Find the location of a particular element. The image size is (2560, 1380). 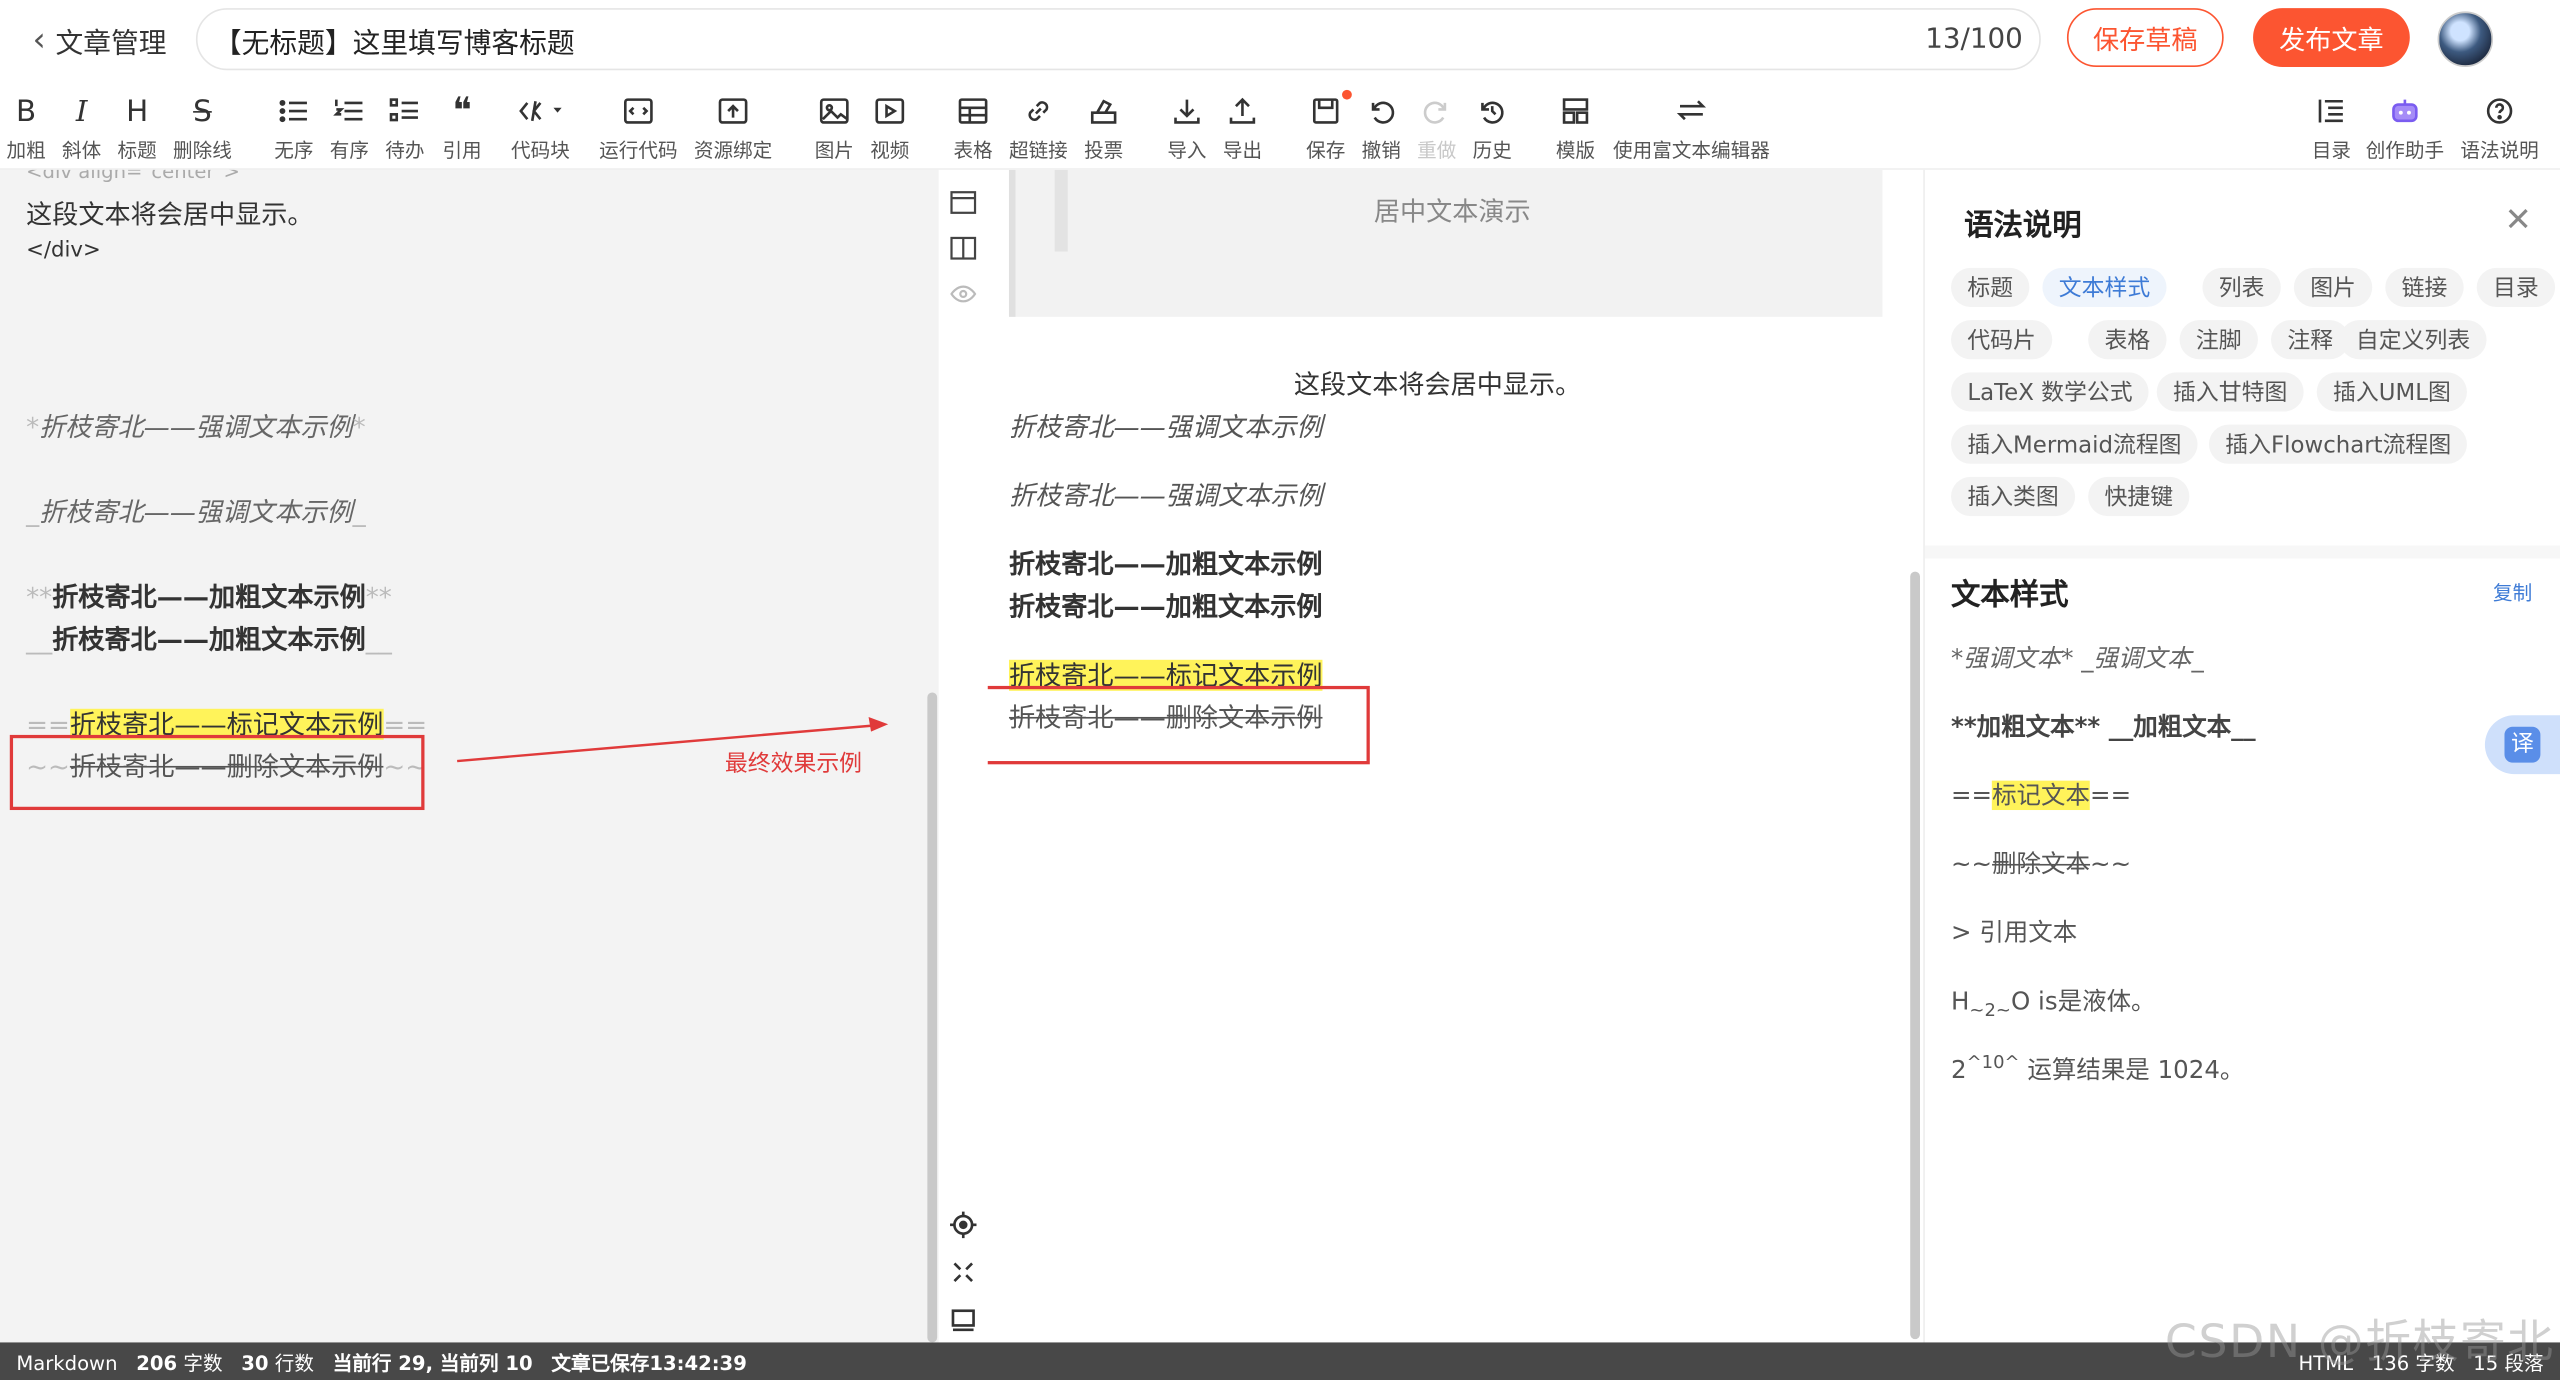

writing-assistant-label: 创作助手 is located at coordinates (2405, 150).